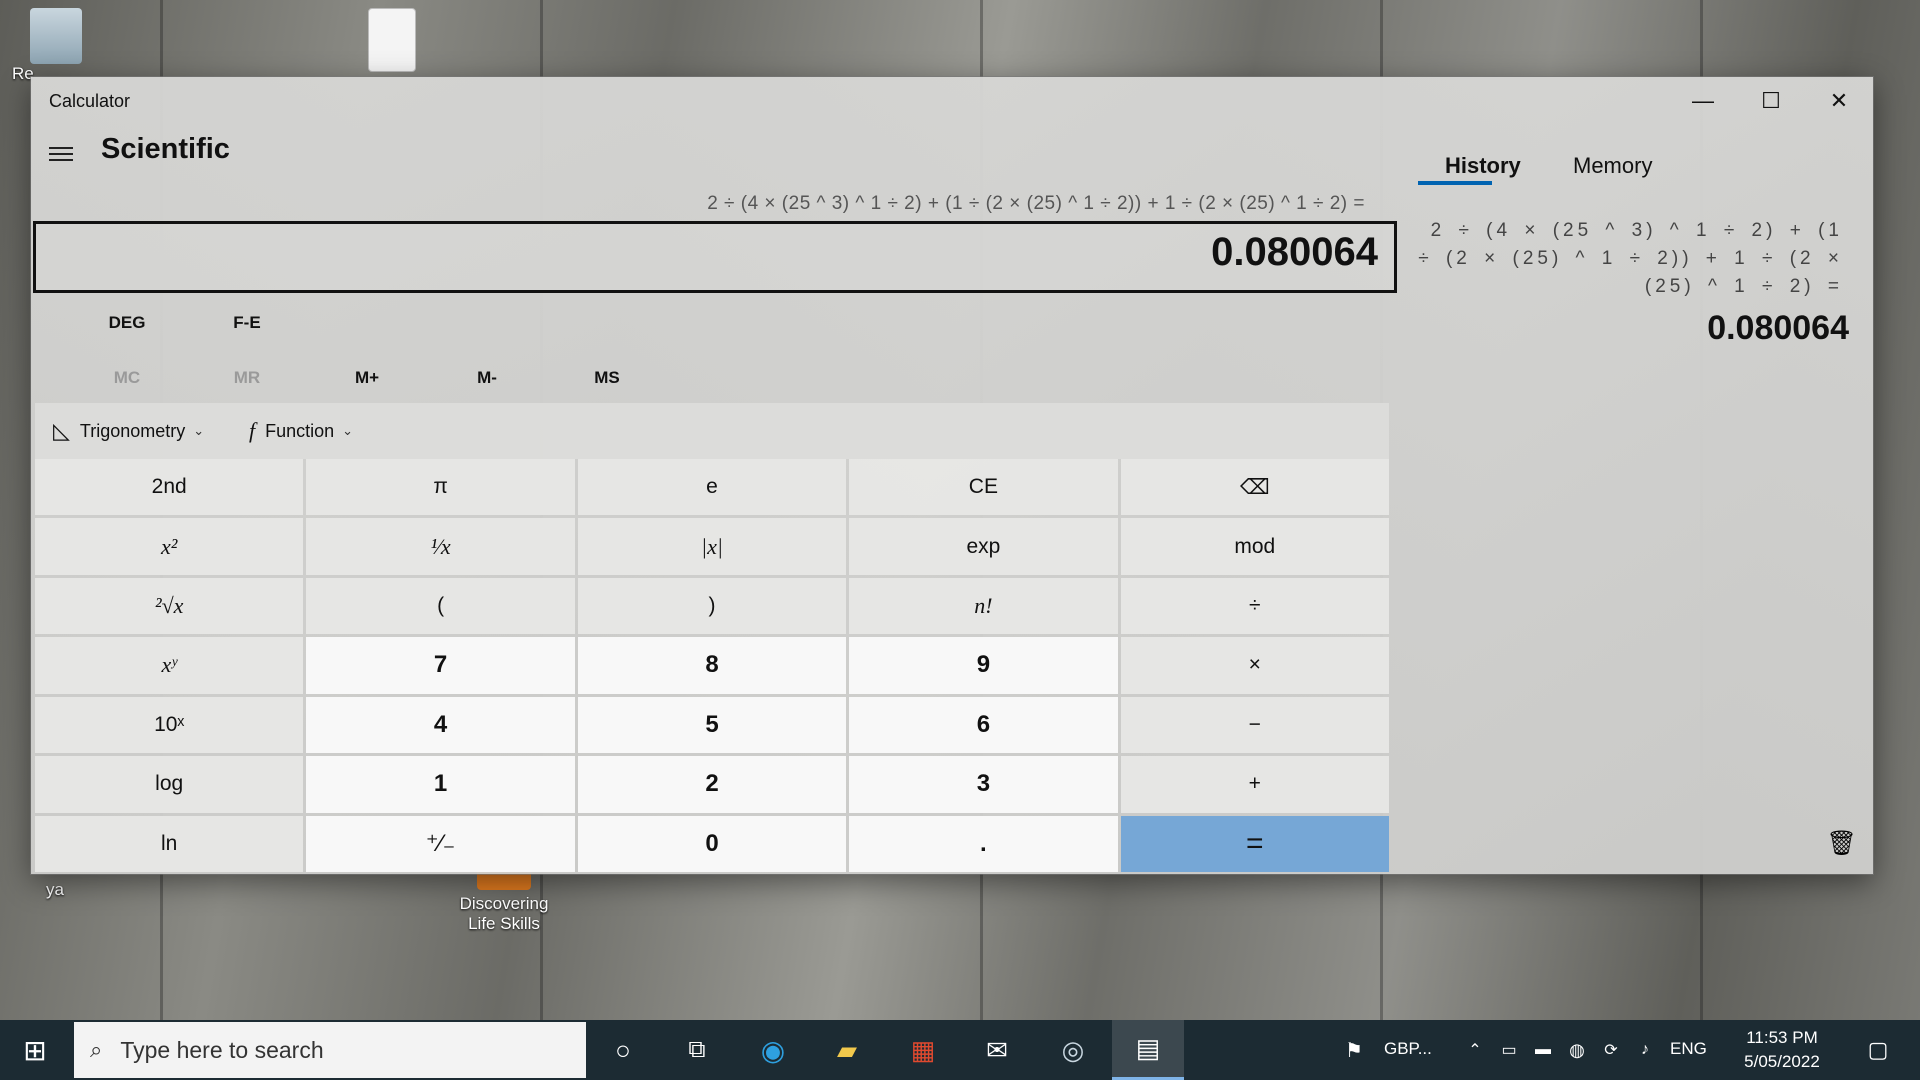  I want to click on desktop-icon-label: ya, so click(55, 889).